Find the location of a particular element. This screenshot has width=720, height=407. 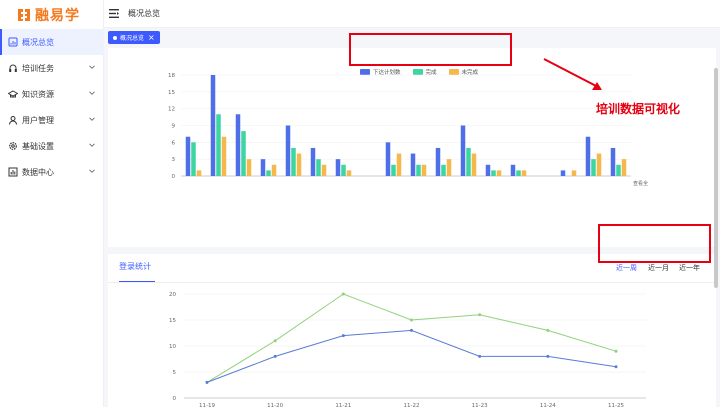

y-tick-label: 12 is located at coordinates (171, 110).